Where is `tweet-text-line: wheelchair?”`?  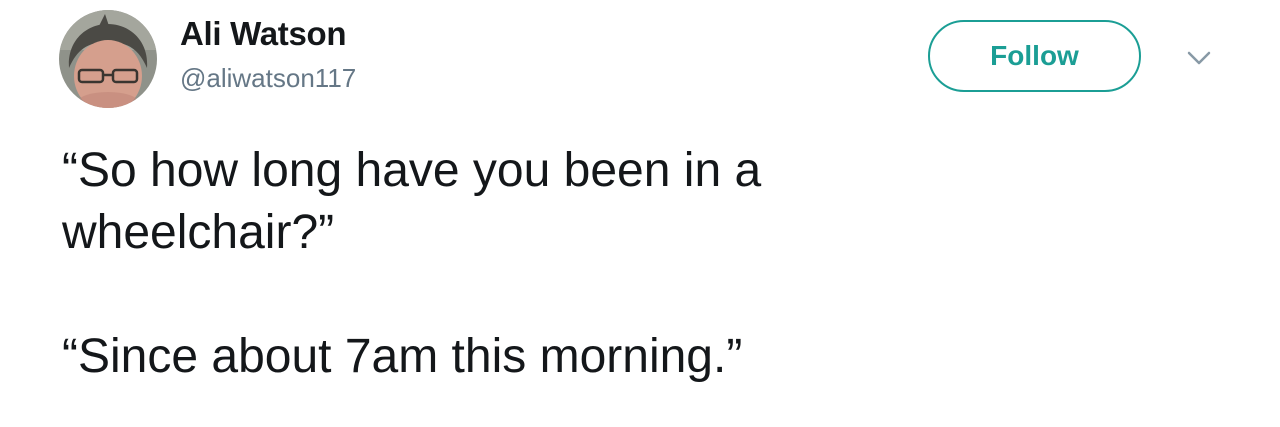 tweet-text-line: wheelchair?” is located at coordinates (198, 232).